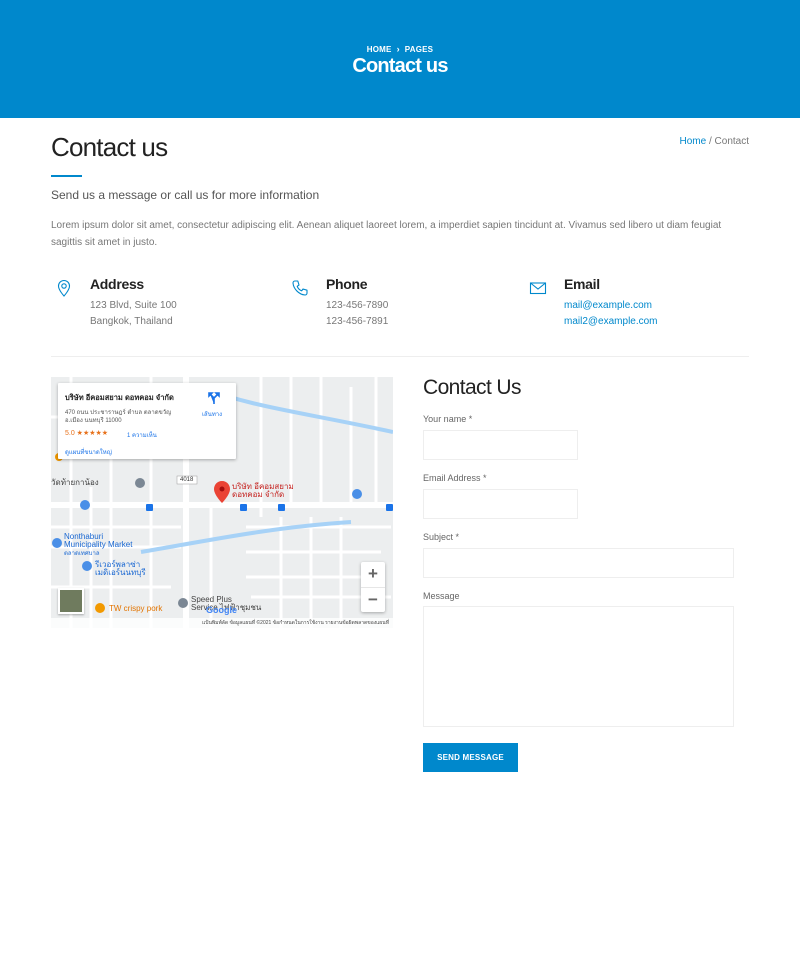  Describe the element at coordinates (258, 494) in the screenshot. I see `map-pin-label-line-2: ดอทคอม จำกัด` at that location.